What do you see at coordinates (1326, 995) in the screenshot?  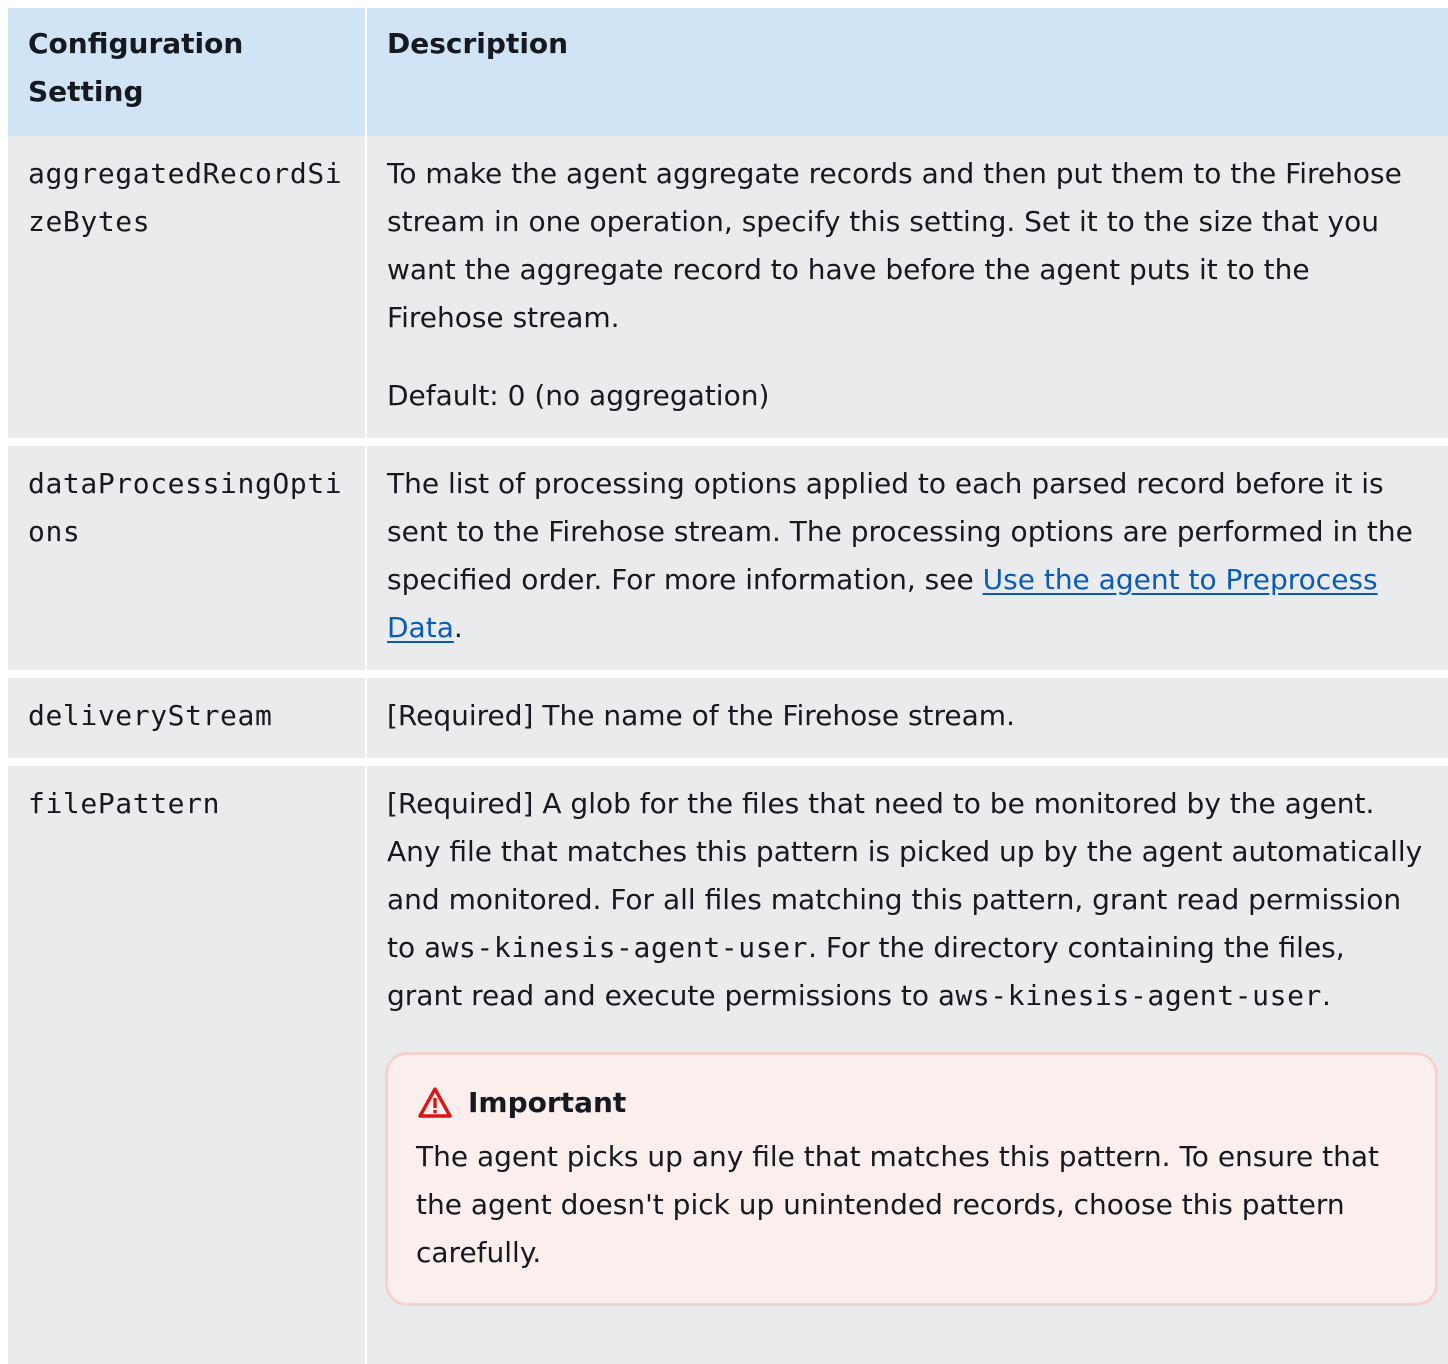 I see `description-part-3: .` at bounding box center [1326, 995].